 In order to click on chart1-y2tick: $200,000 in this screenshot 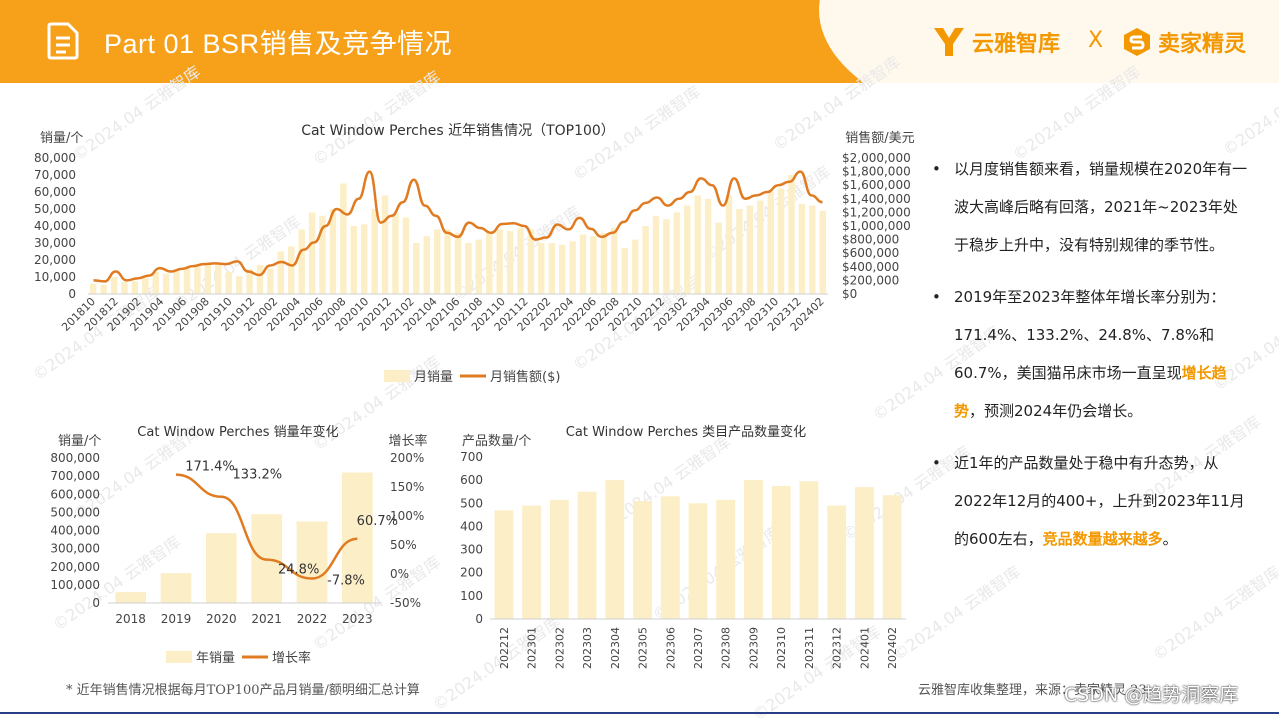, I will do `click(870, 280)`.